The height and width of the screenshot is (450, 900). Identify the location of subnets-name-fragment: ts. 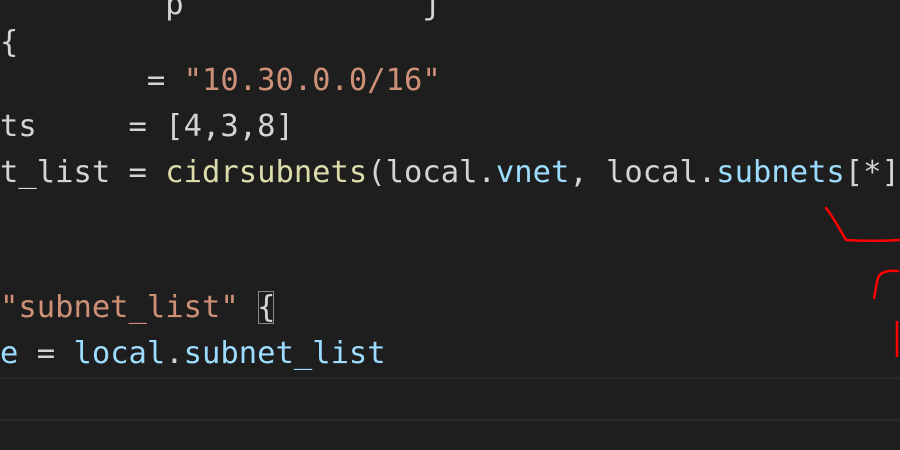
(18, 126).